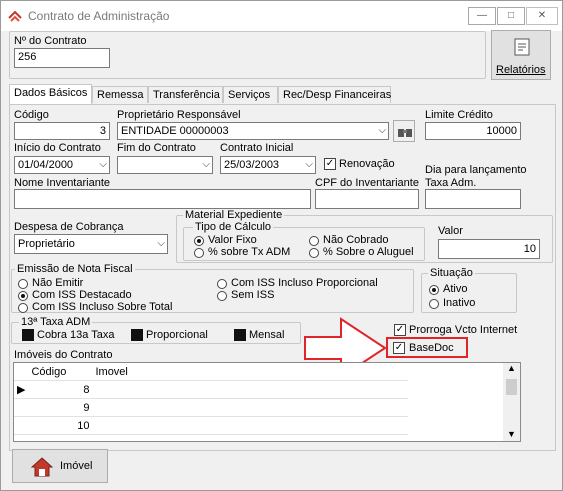 This screenshot has width=563, height=491. I want to click on sem-iss-label: Sem ISS, so click(253, 295).